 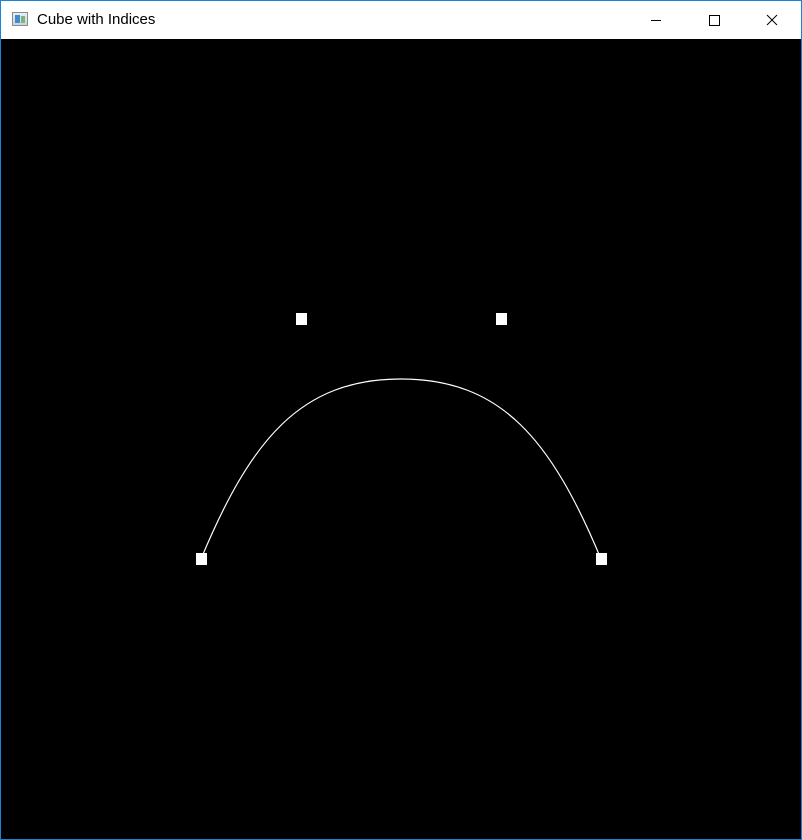 I want to click on minimize-button, so click(x=656, y=20).